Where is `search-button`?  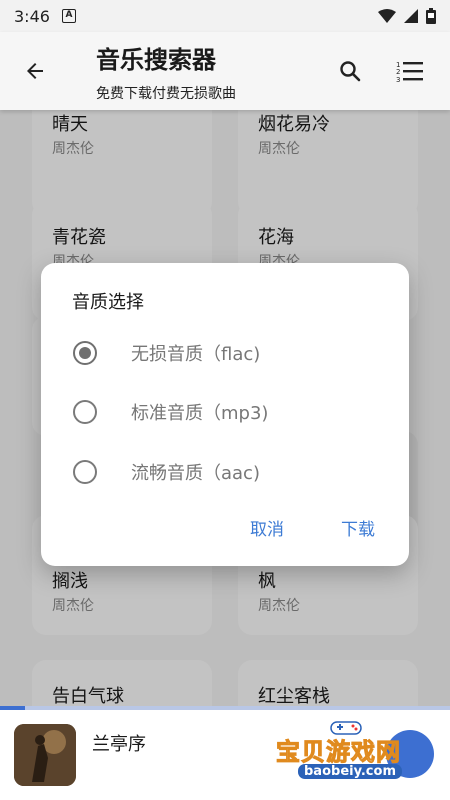 search-button is located at coordinates (350, 71).